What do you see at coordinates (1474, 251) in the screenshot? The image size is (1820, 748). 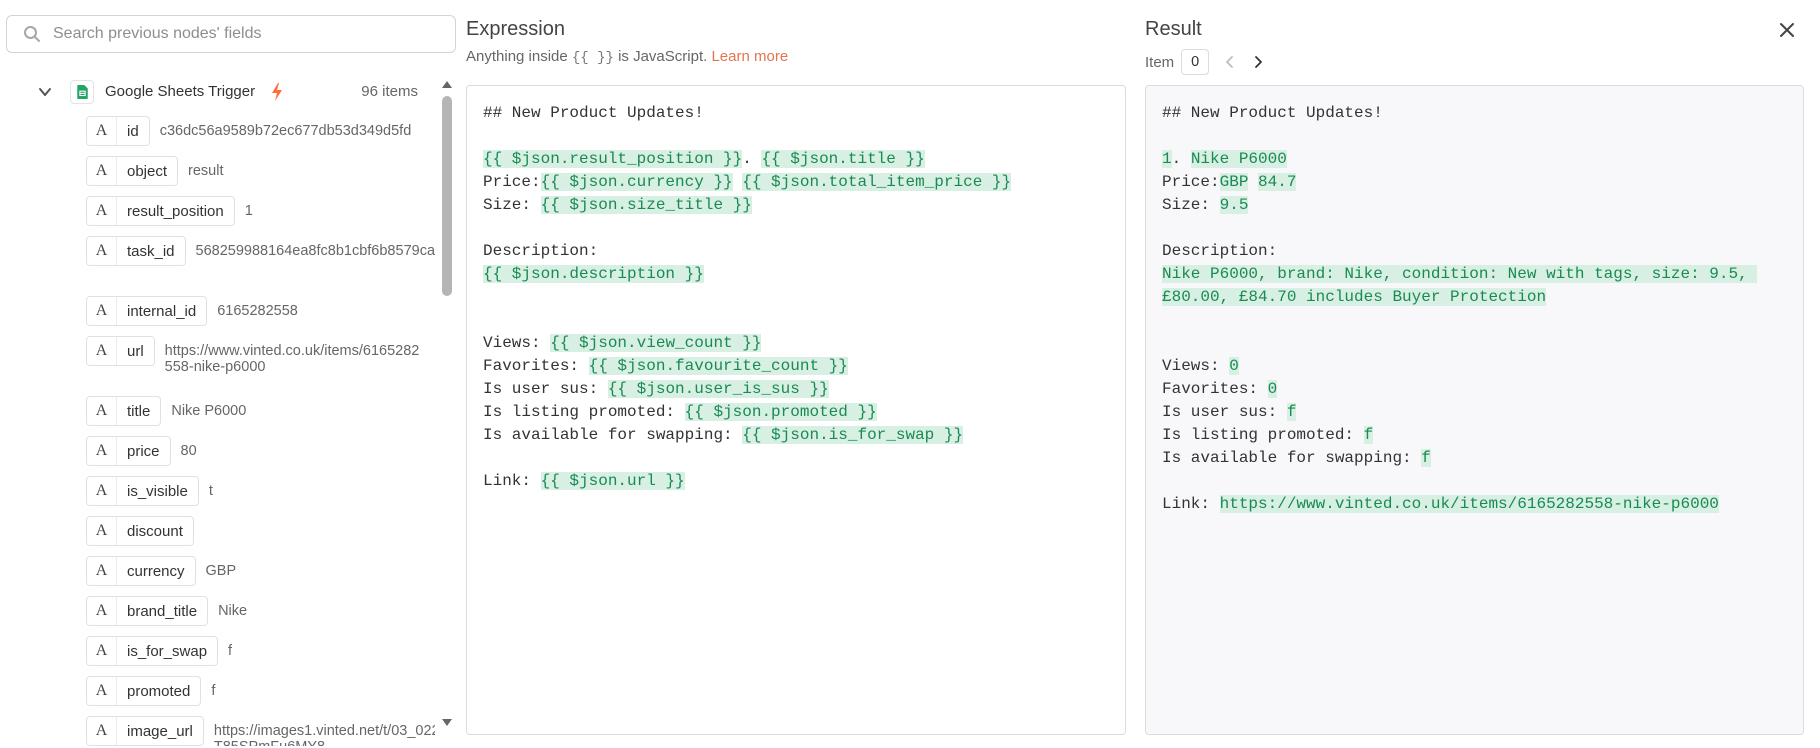 I see `code-line: Description:` at bounding box center [1474, 251].